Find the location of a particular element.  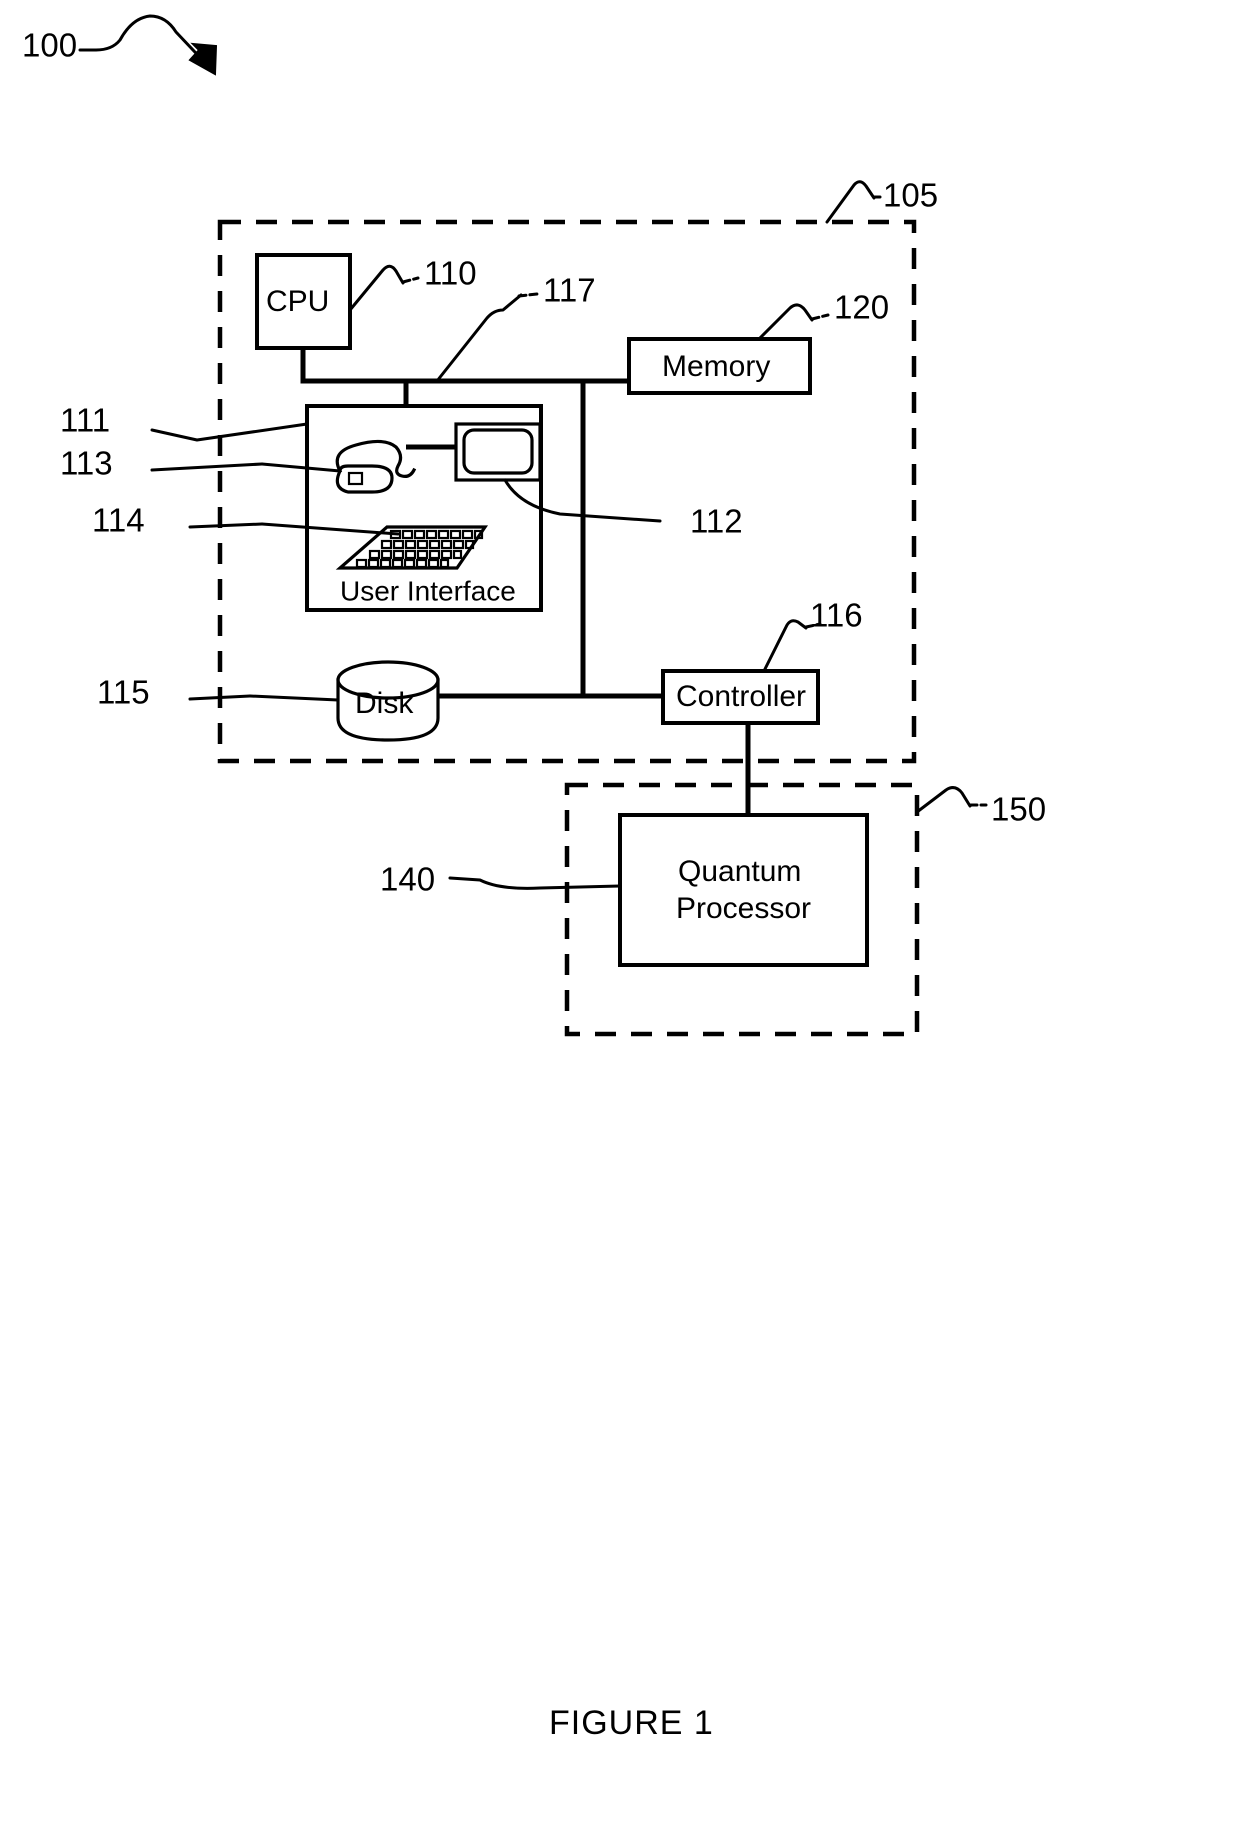

ref-140-leader is located at coordinates (535, 883).